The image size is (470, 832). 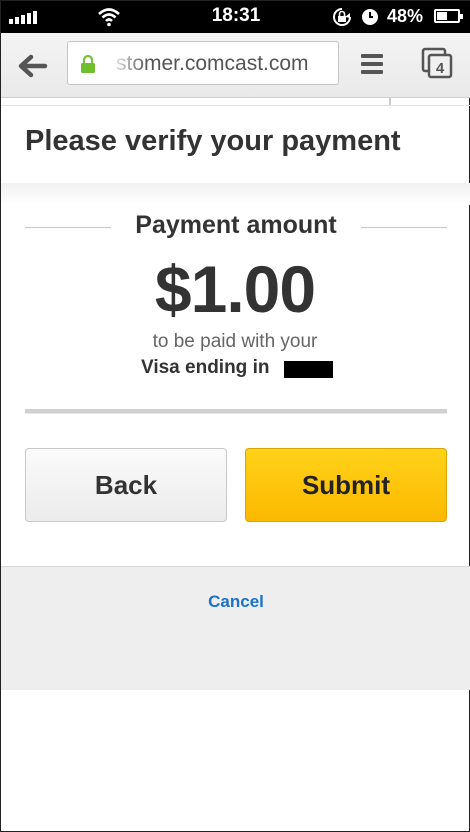 I want to click on heading-rule-right, so click(x=404, y=227).